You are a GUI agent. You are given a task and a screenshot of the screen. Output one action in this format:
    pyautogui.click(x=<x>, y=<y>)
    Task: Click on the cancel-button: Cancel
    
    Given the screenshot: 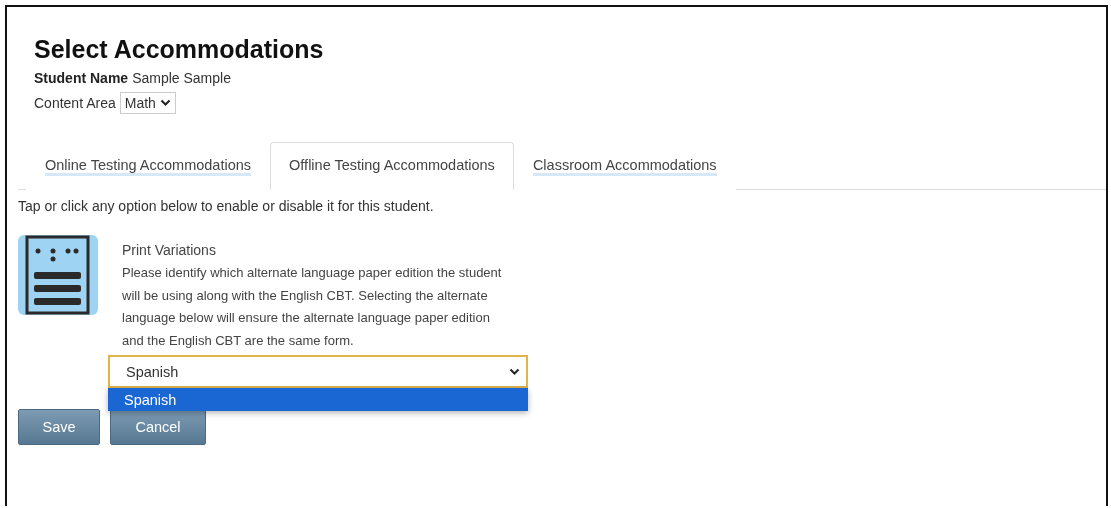 What is the action you would take?
    pyautogui.click(x=158, y=427)
    